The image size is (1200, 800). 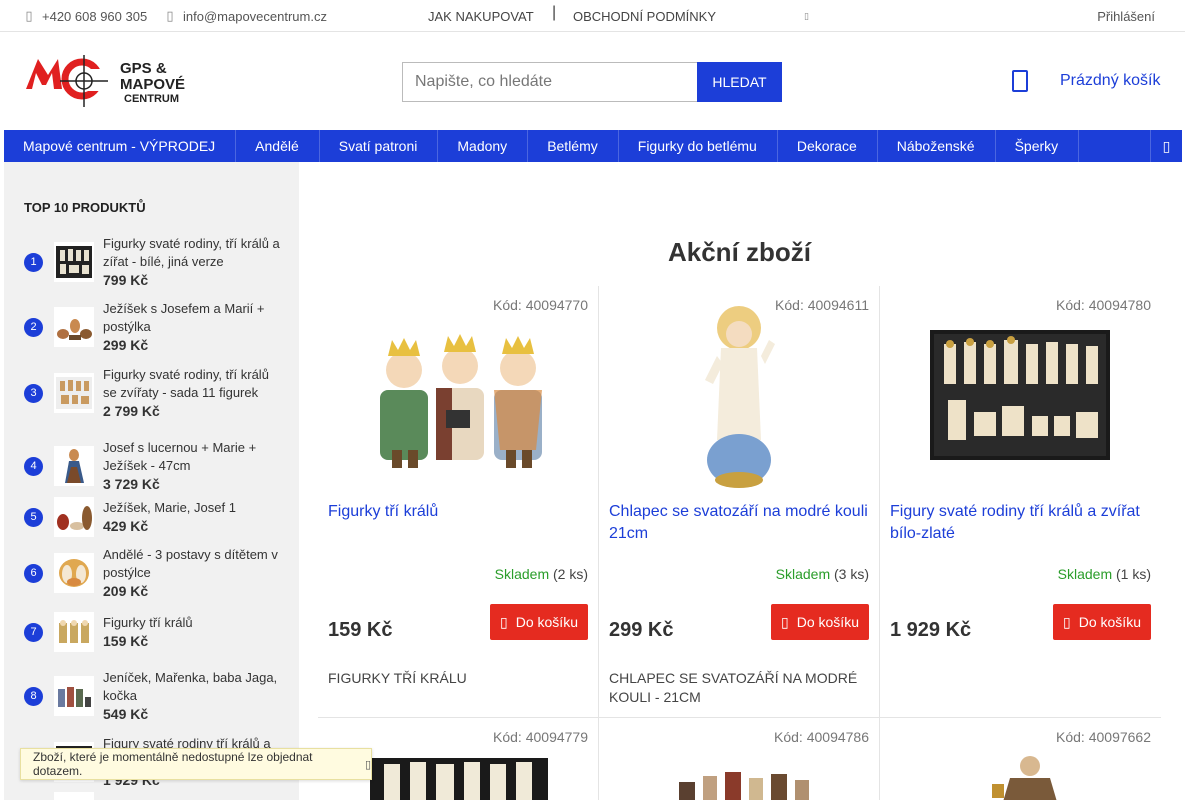 What do you see at coordinates (740, 523) in the screenshot?
I see `product-title: Chlapec se svatozáří na modré kouli 21cm` at bounding box center [740, 523].